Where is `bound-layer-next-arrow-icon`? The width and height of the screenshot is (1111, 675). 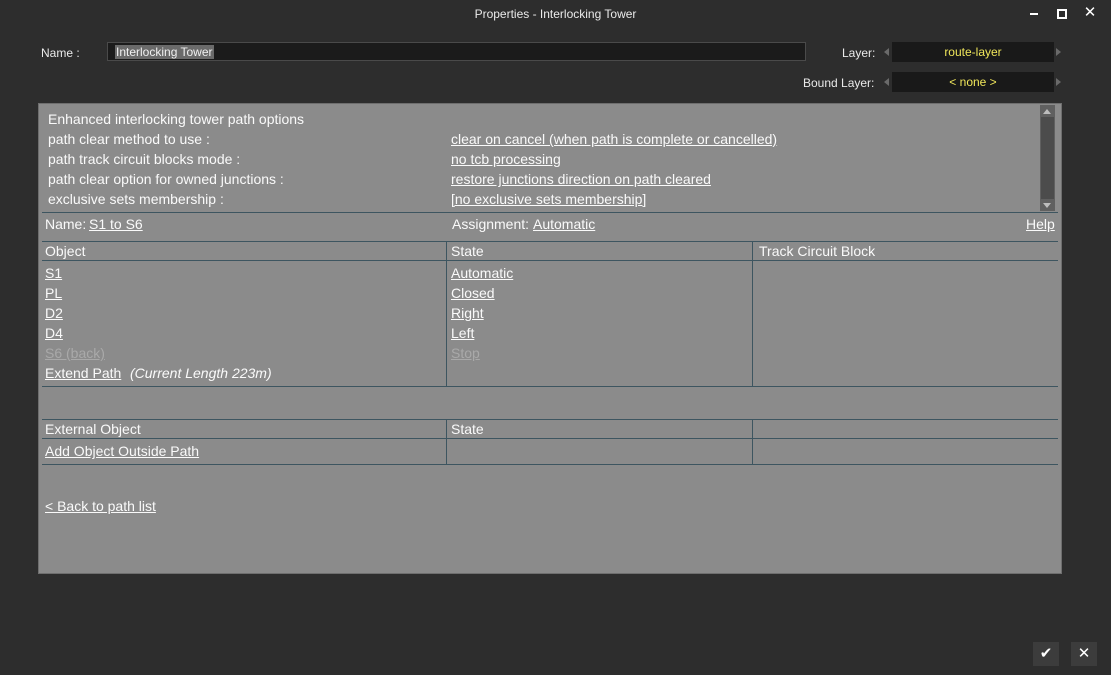 bound-layer-next-arrow-icon is located at coordinates (1058, 82).